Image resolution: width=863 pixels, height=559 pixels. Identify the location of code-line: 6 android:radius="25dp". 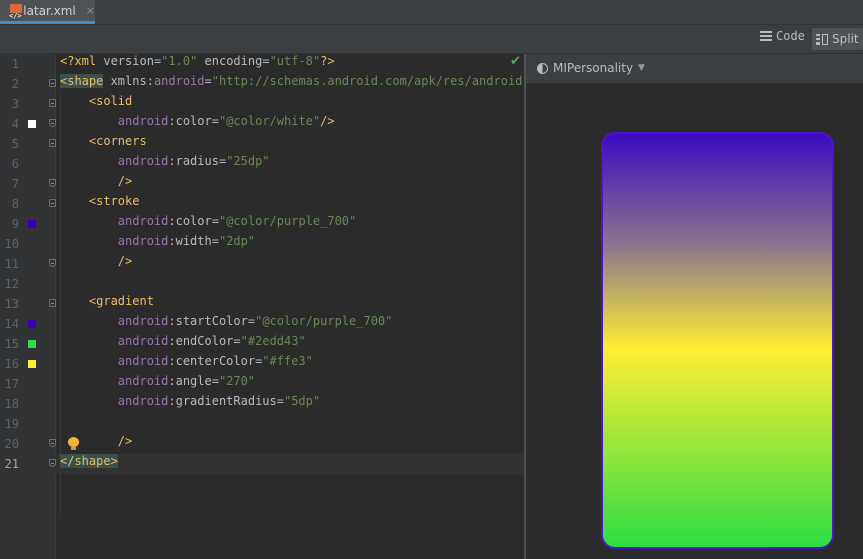
(140, 162).